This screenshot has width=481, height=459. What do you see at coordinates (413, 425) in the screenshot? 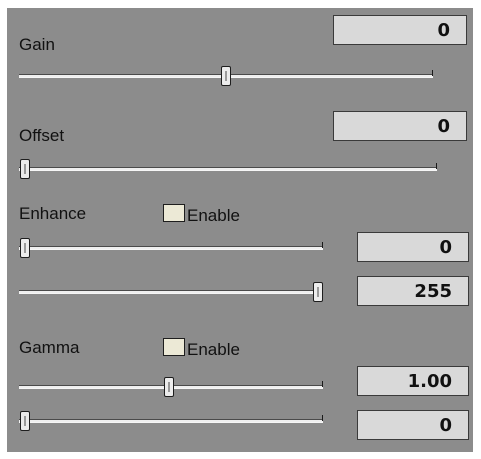
I see `gamma-second-value-field: 0` at bounding box center [413, 425].